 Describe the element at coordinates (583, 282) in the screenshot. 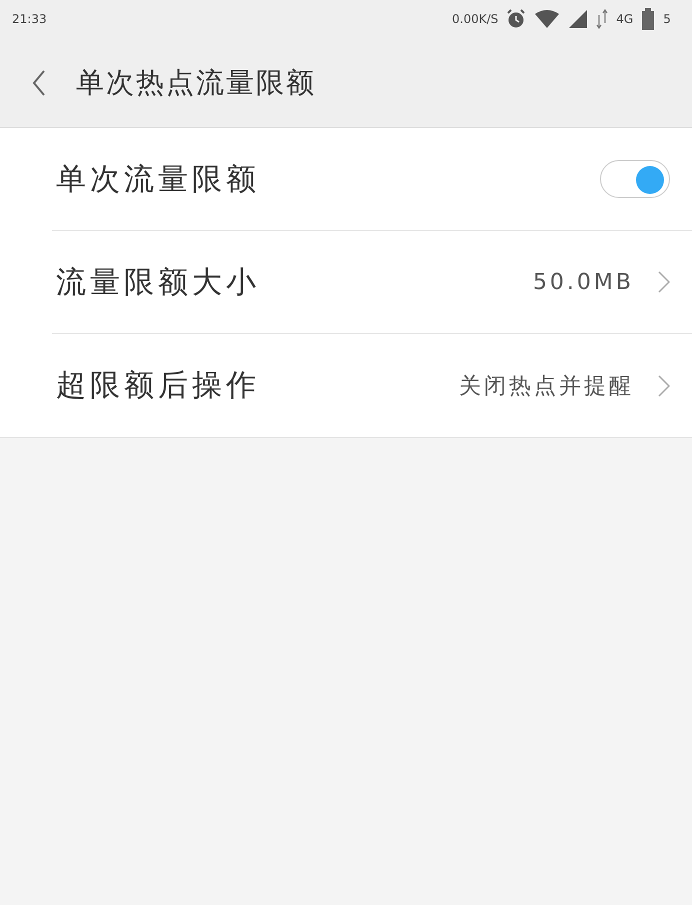

I see `setting-value: 50.0MB` at that location.